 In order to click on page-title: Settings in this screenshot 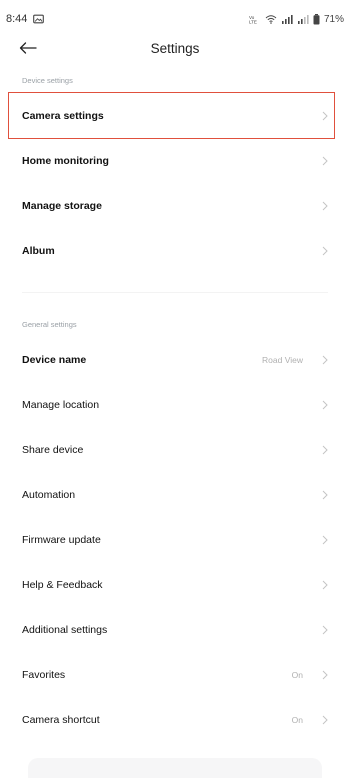, I will do `click(175, 48)`.